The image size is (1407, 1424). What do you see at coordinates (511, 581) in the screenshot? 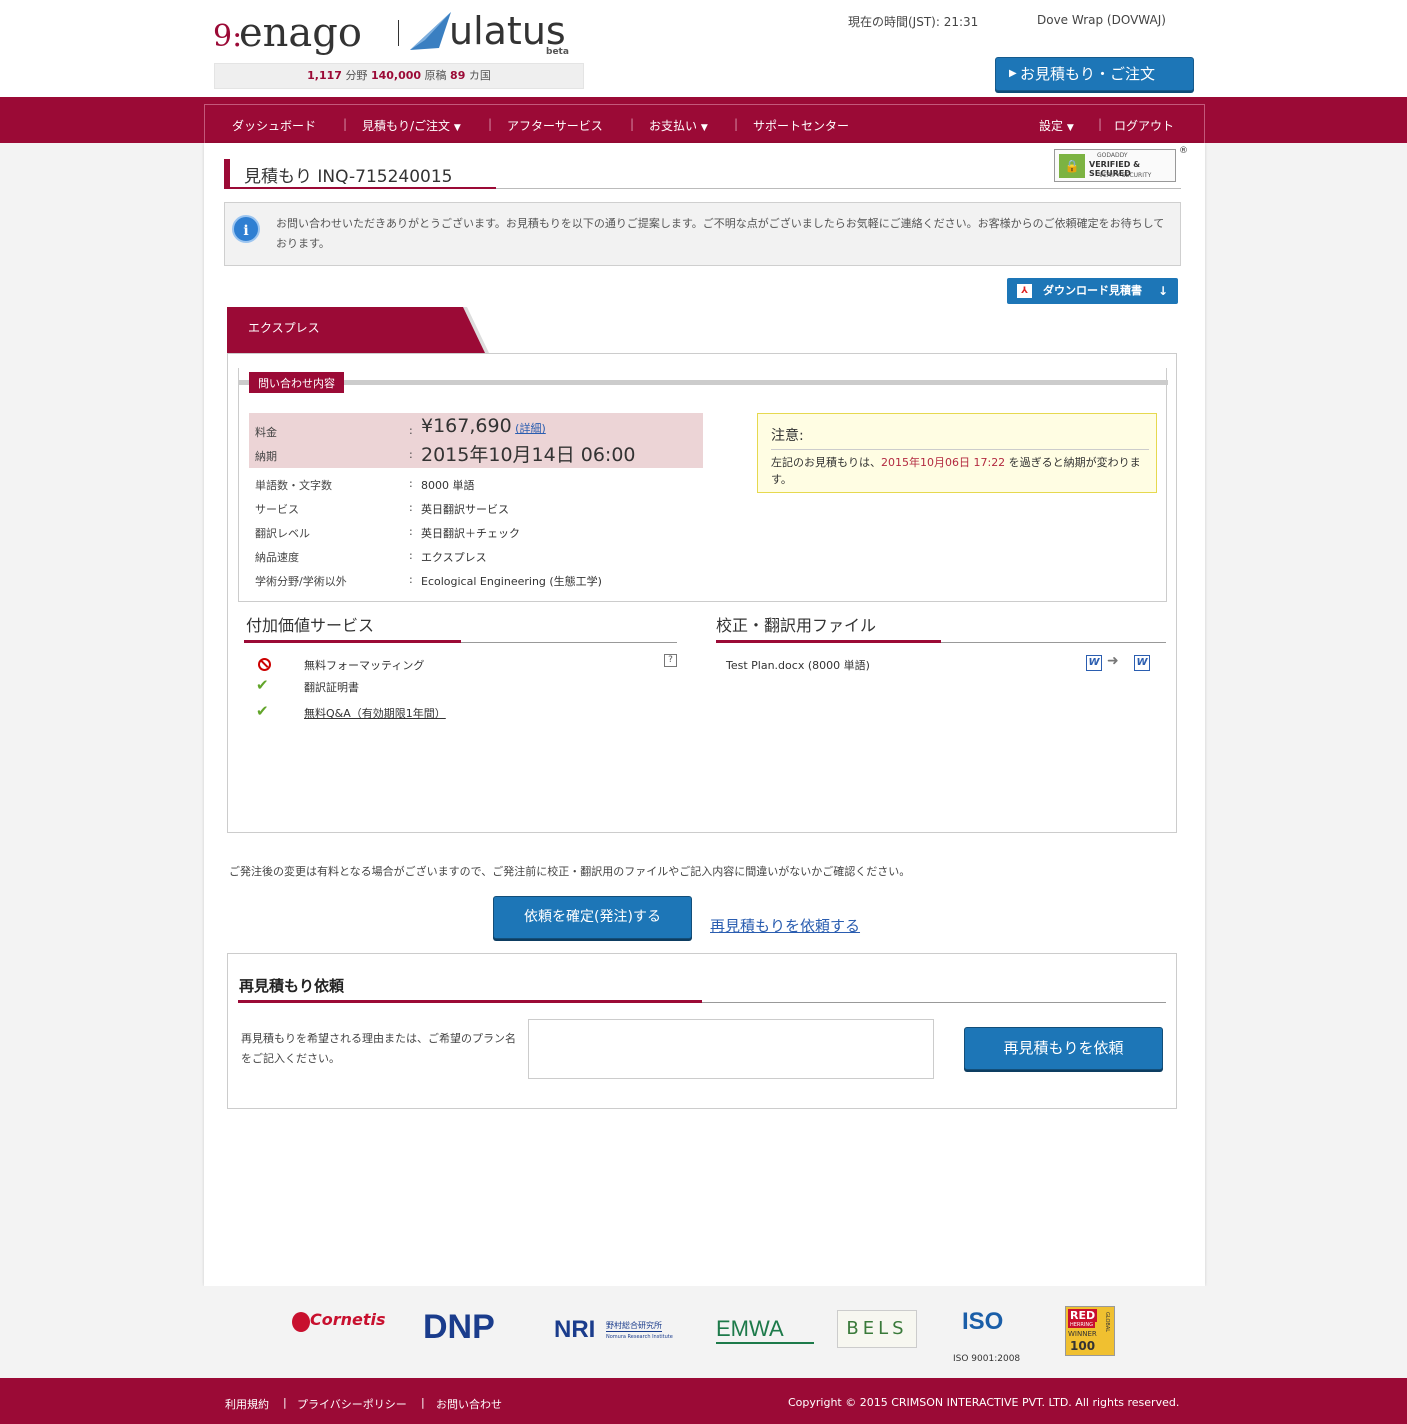
I see `detail-value: Ecological Engineering (生態工学)` at bounding box center [511, 581].